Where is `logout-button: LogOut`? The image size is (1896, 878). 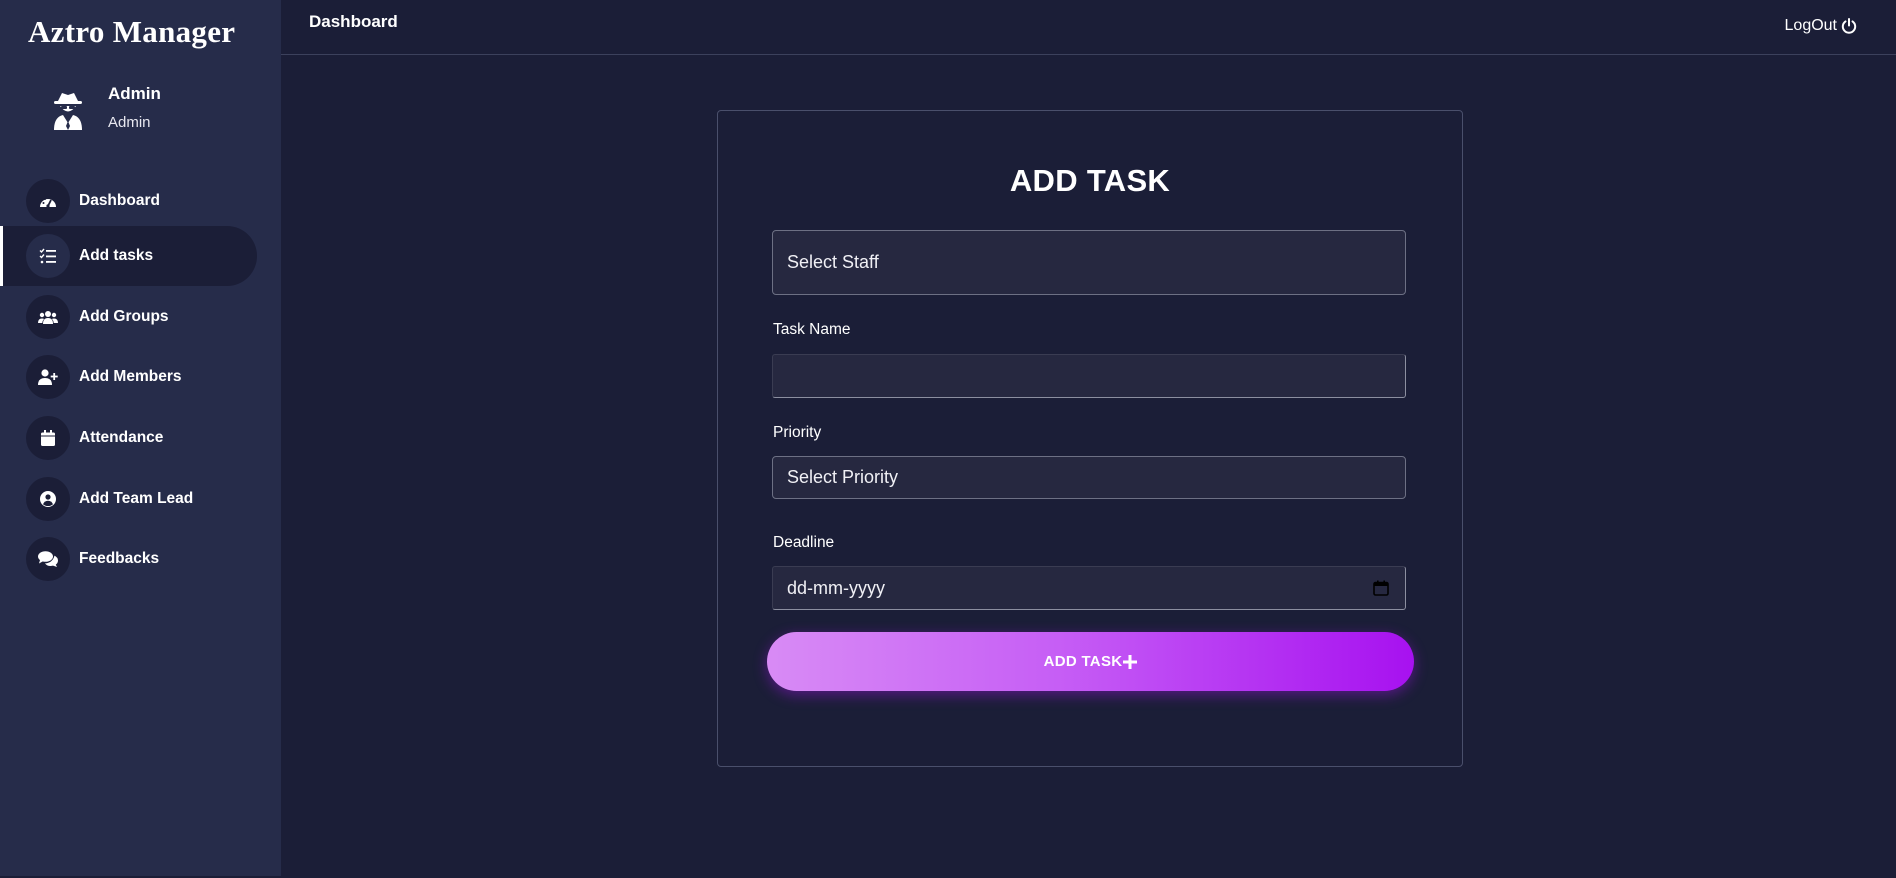 logout-button: LogOut is located at coordinates (1821, 26).